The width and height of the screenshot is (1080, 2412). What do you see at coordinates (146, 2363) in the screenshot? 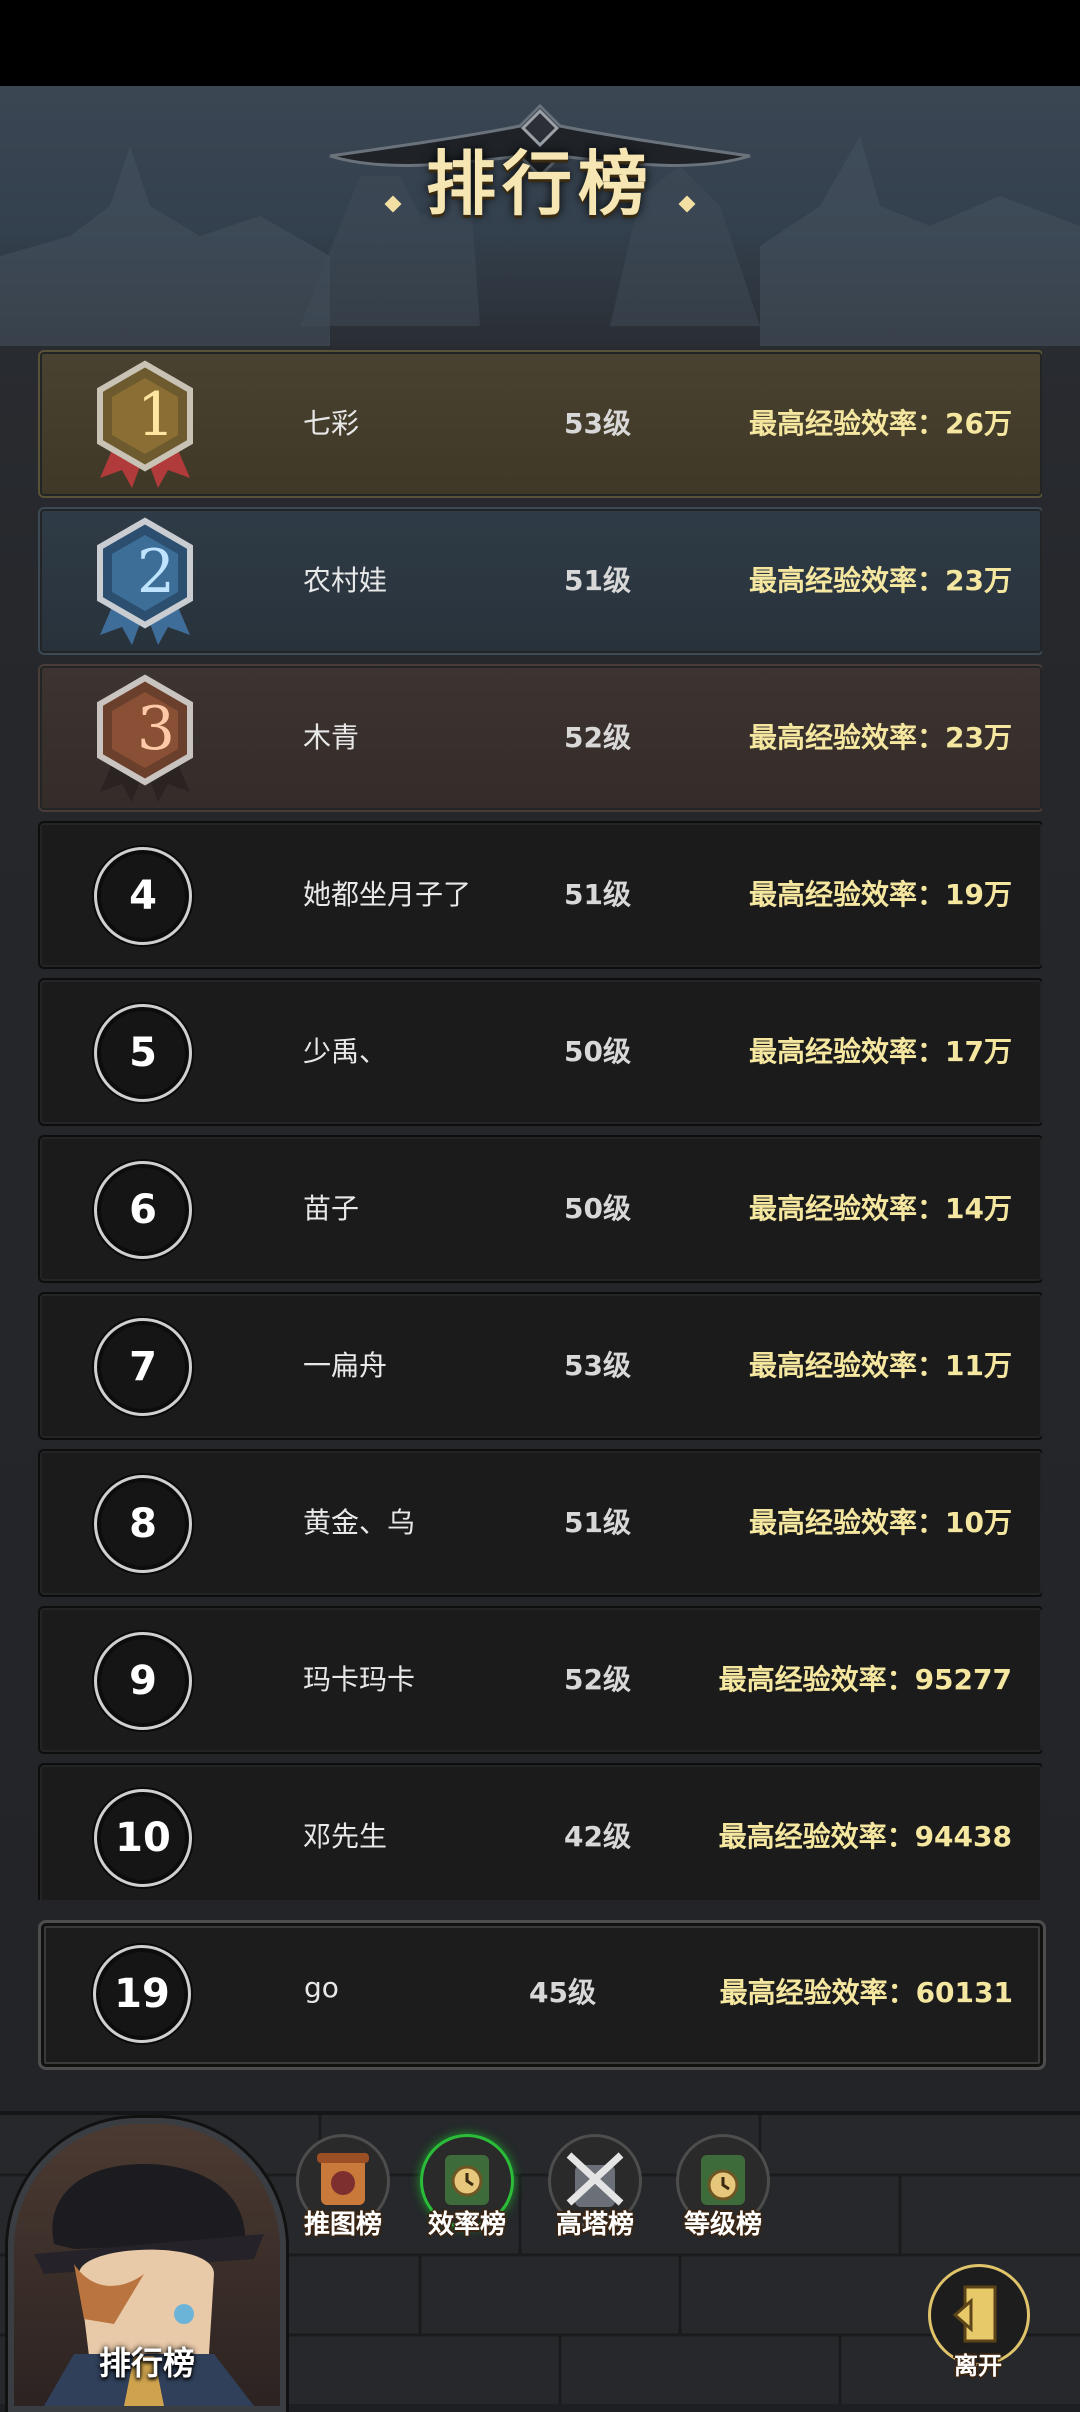
I see `portrait-label: 排行榜` at bounding box center [146, 2363].